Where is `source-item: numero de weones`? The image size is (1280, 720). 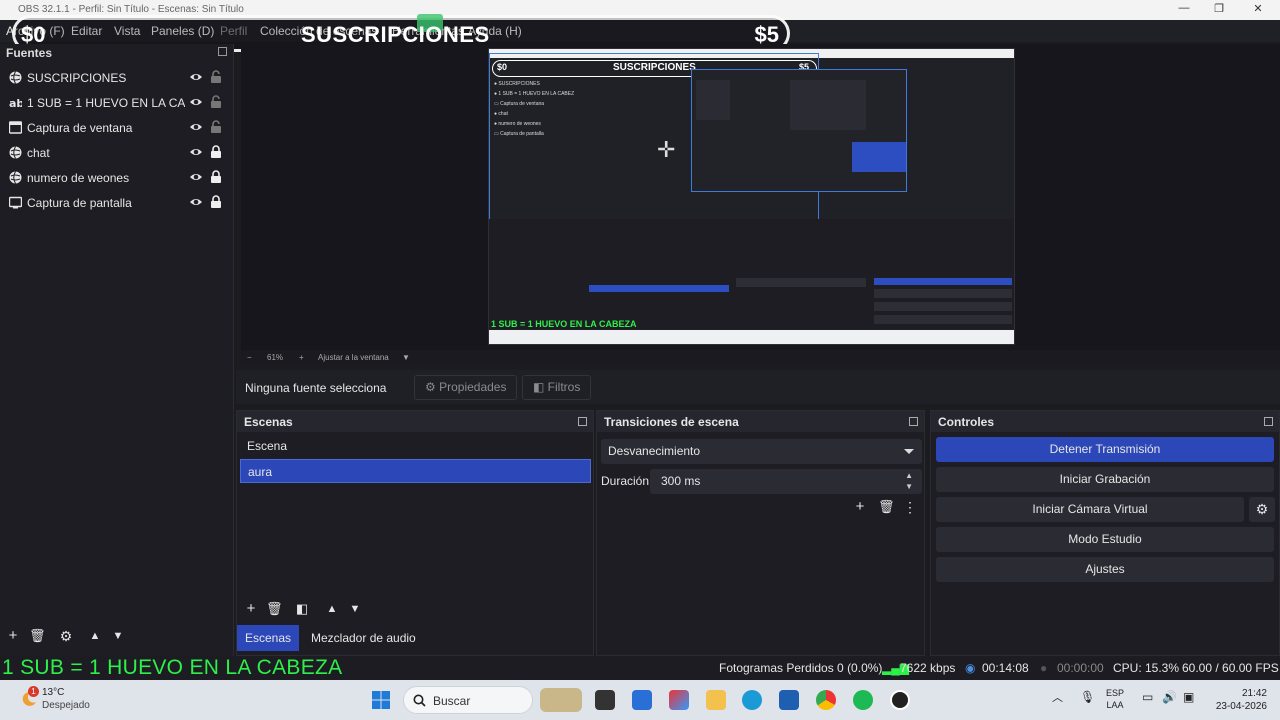 source-item: numero de weones is located at coordinates (117, 177).